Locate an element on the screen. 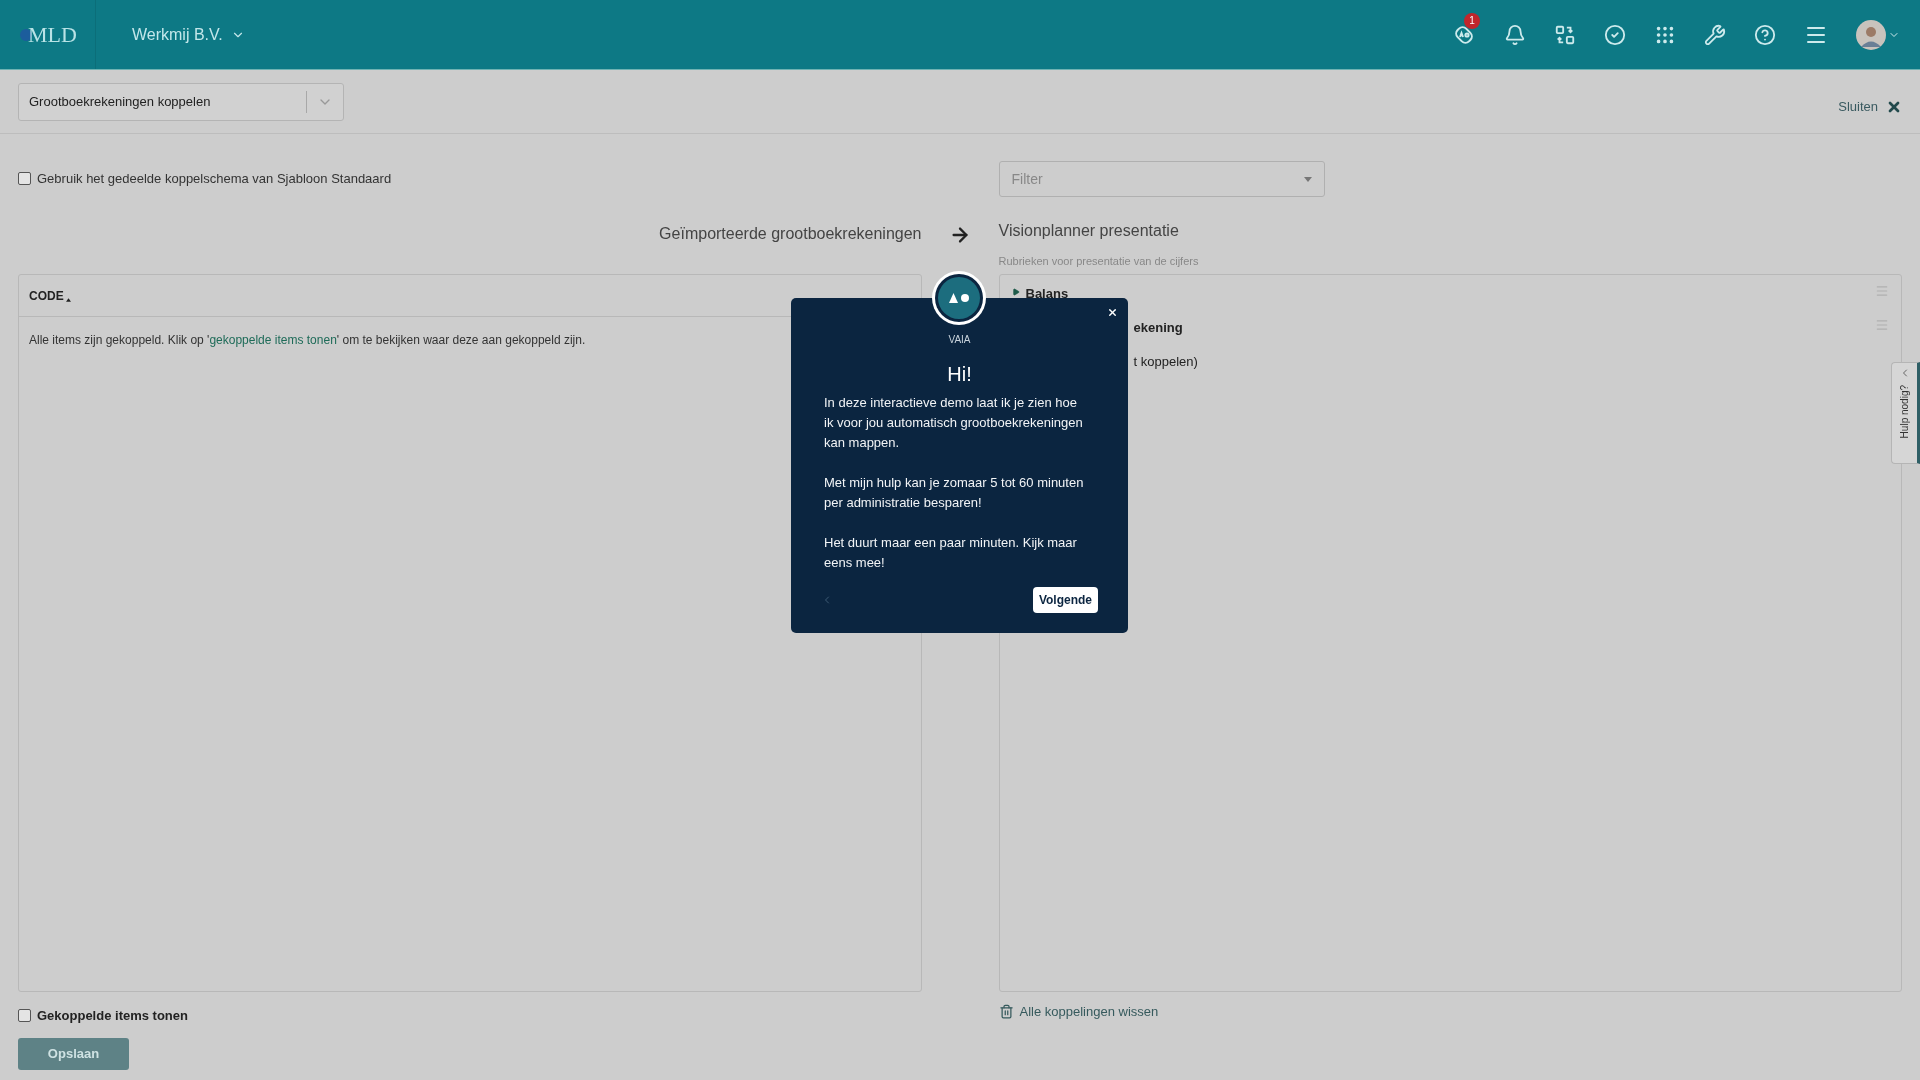 The width and height of the screenshot is (1920, 1080). dialog-title: Hi! is located at coordinates (959, 374).